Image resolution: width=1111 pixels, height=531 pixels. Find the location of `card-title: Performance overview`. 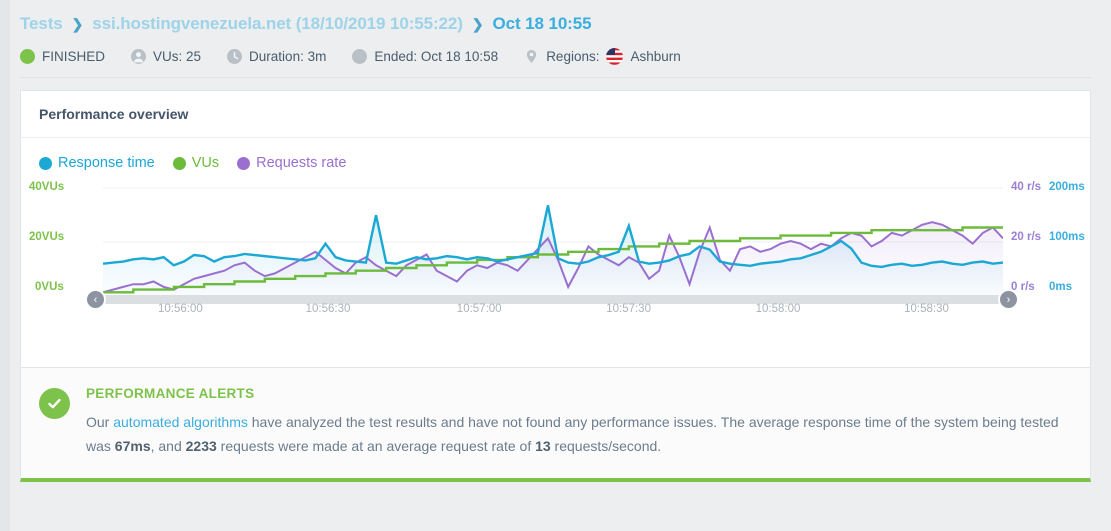

card-title: Performance overview is located at coordinates (555, 114).